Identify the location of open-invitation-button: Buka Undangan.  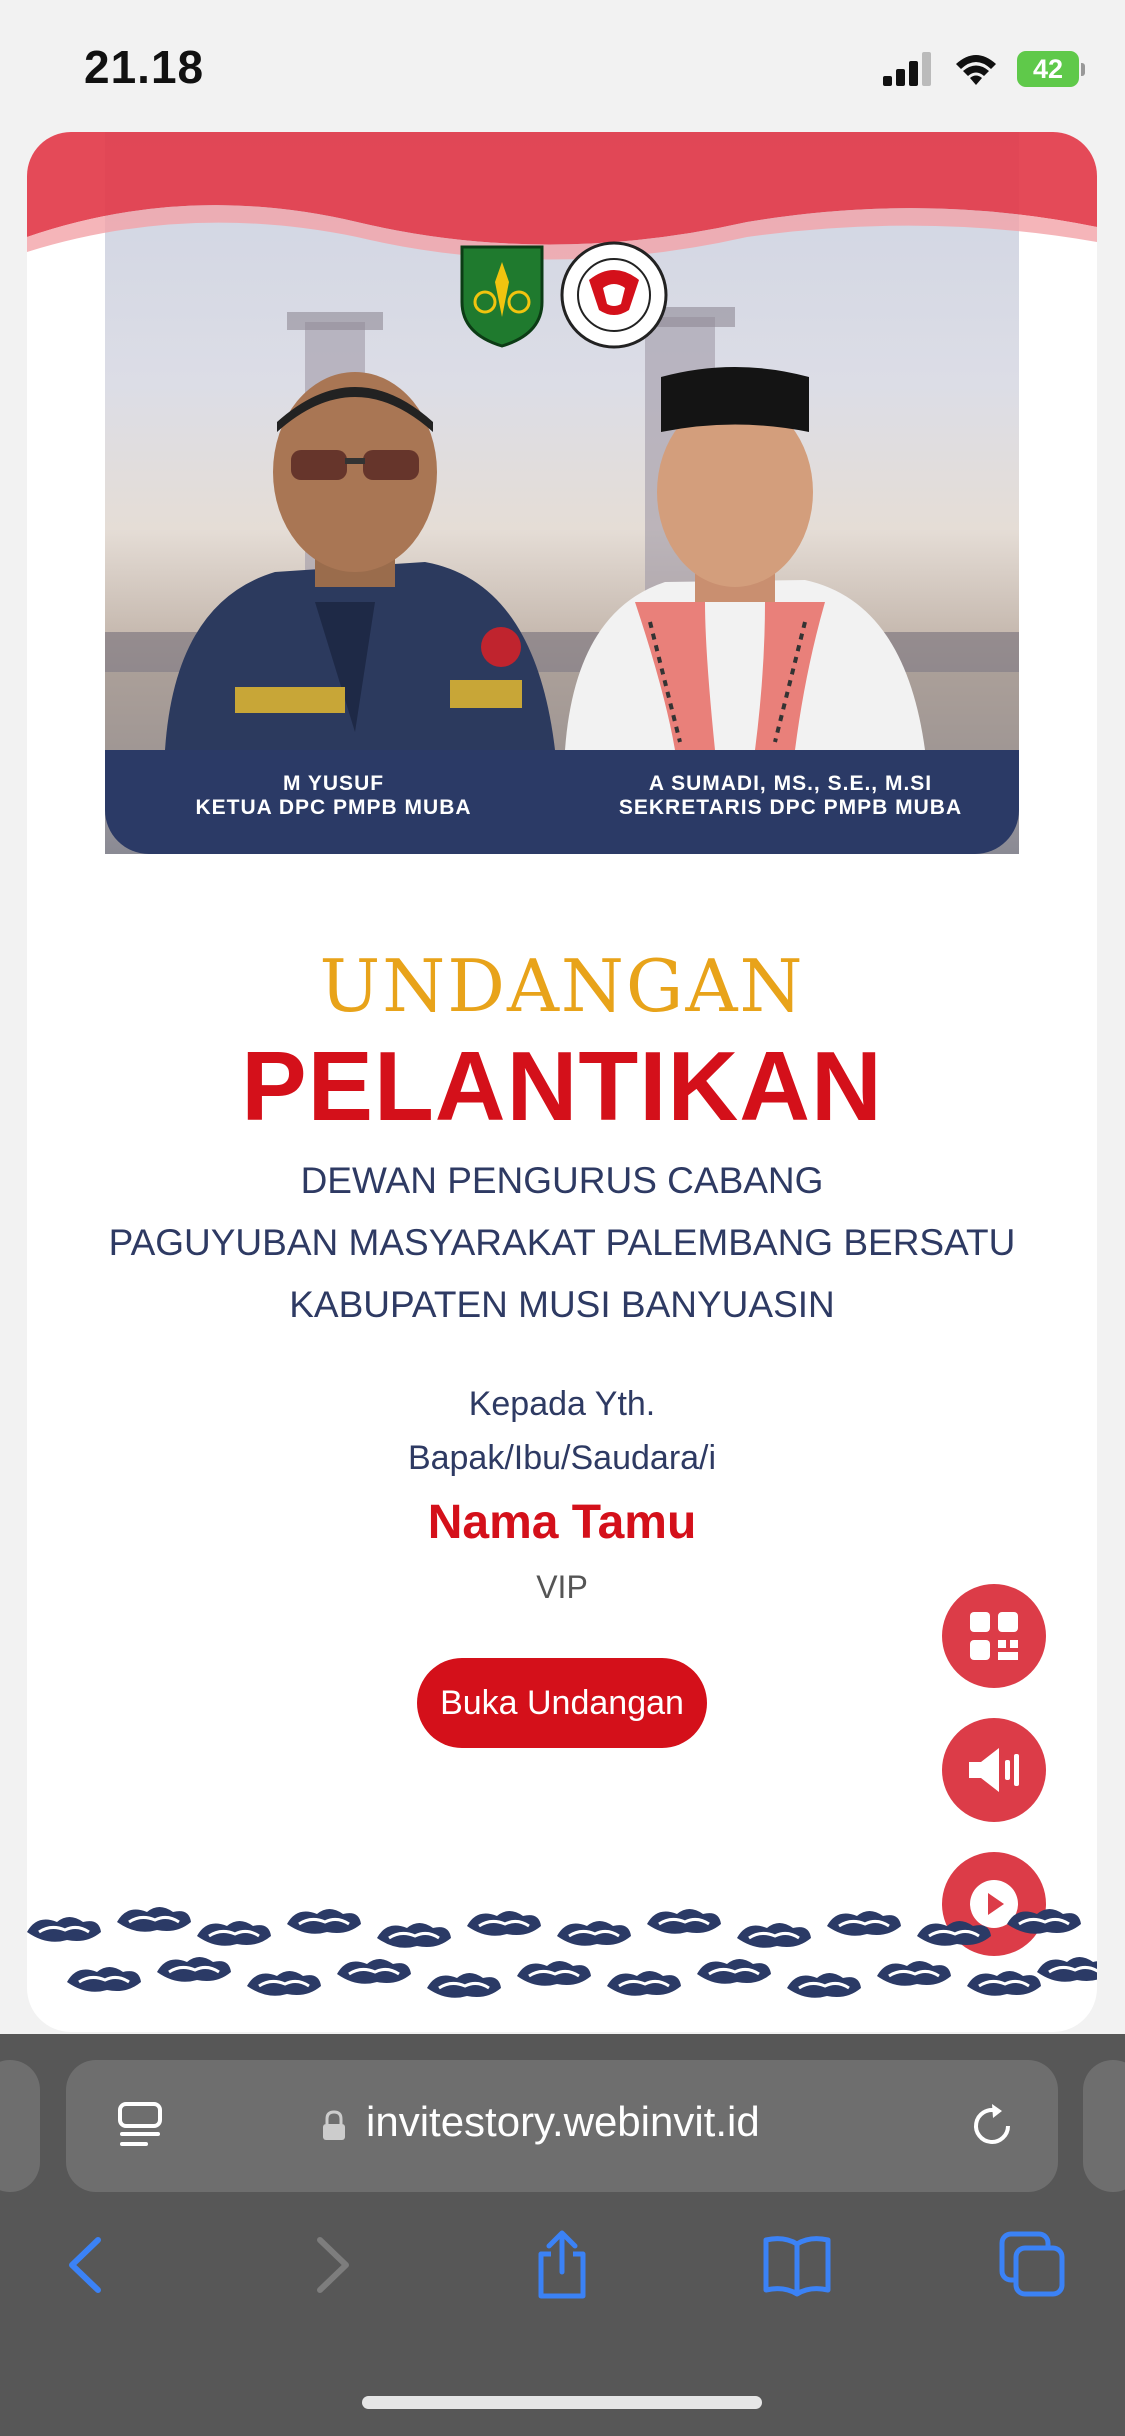
(562, 1703).